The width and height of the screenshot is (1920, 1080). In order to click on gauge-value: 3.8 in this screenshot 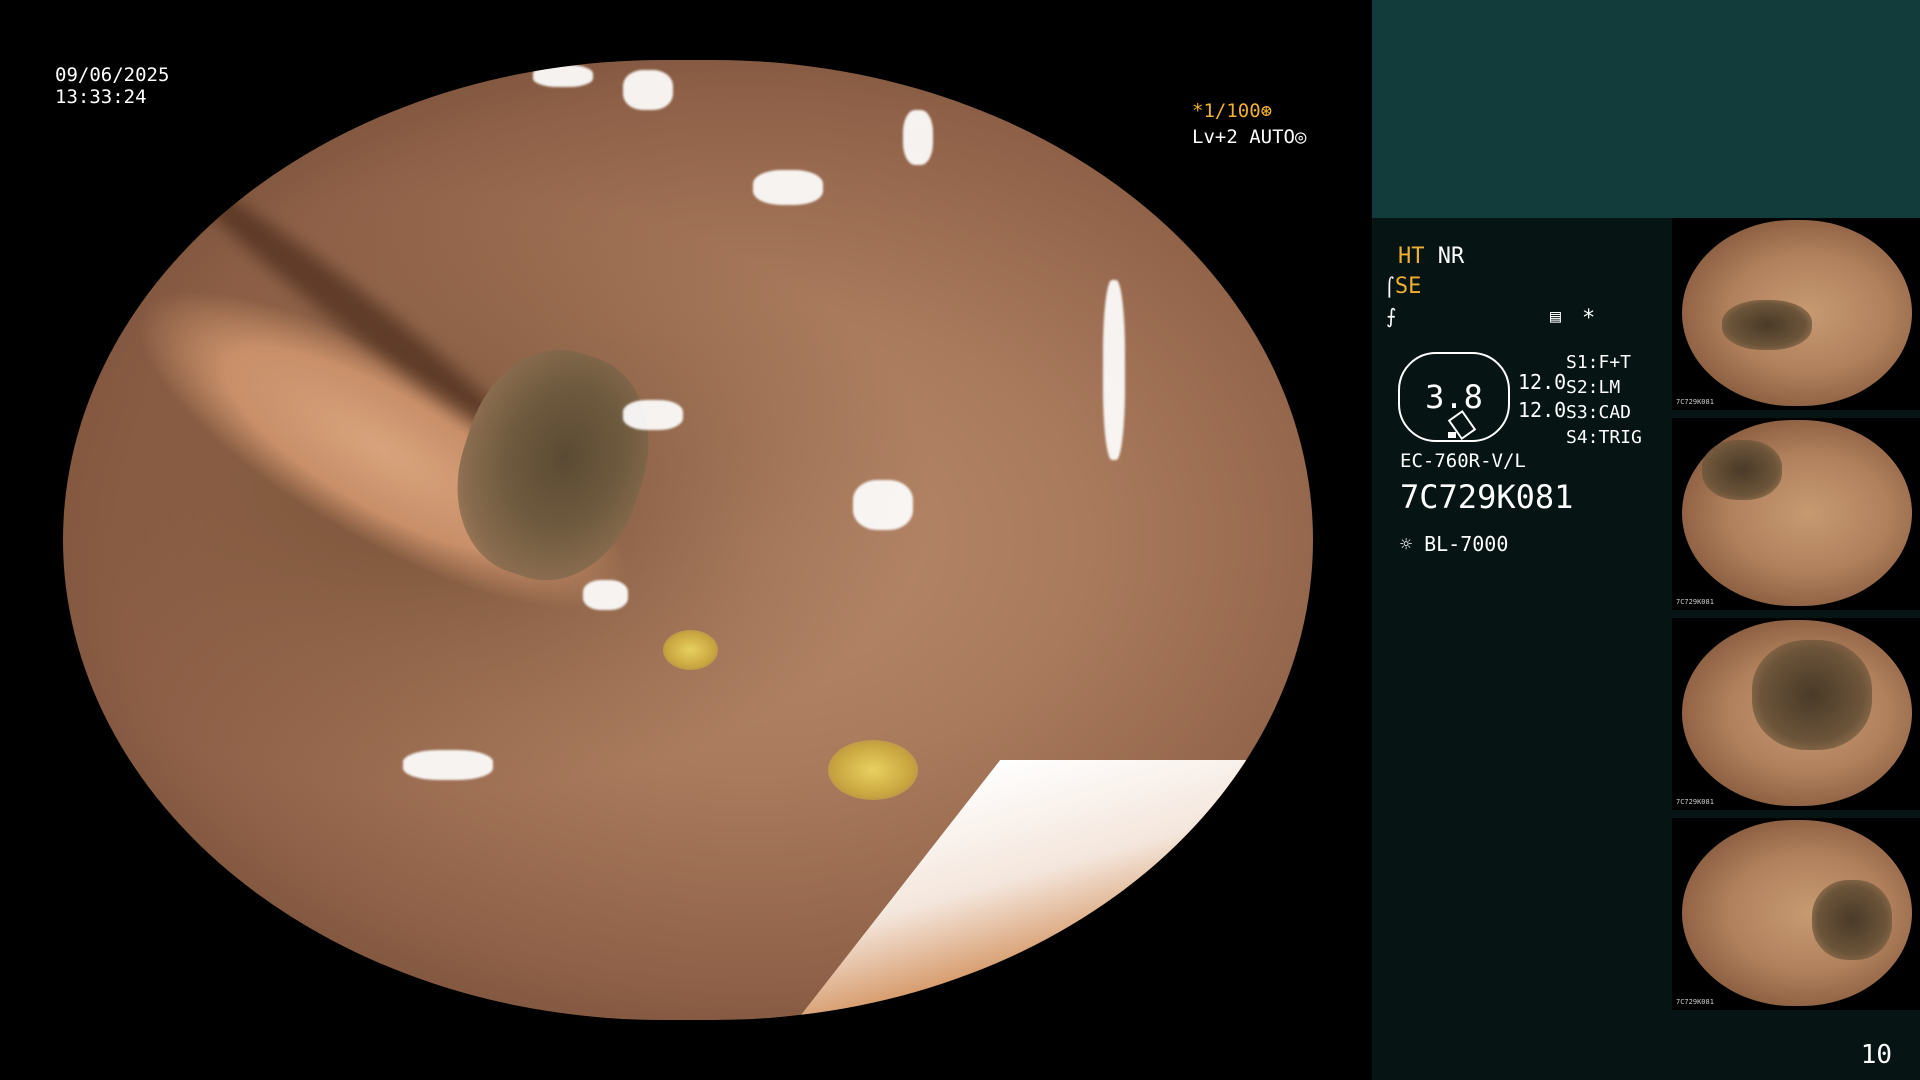, I will do `click(1454, 397)`.